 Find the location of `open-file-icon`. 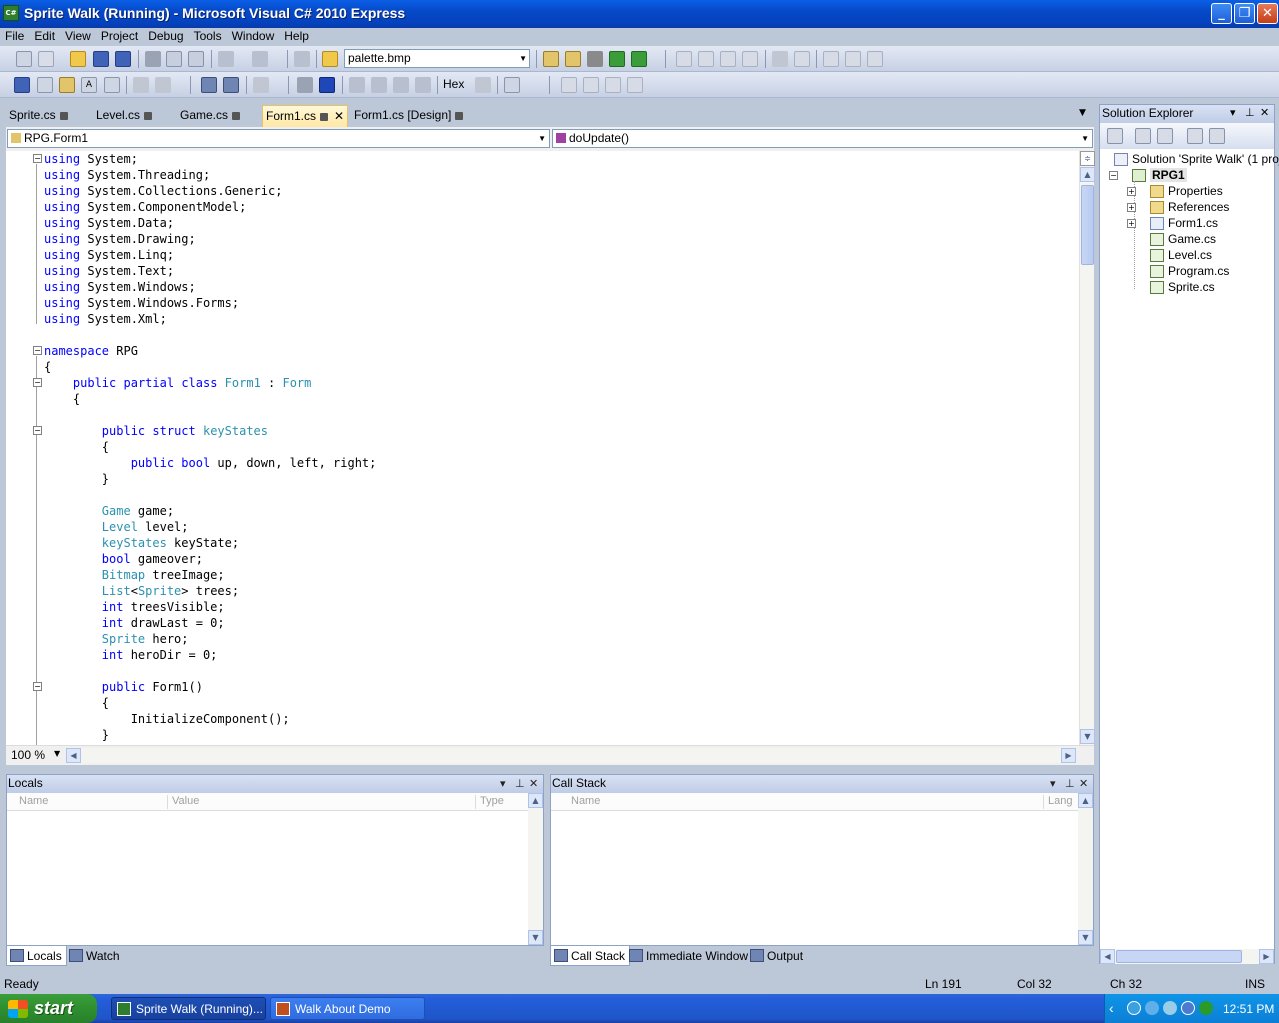

open-file-icon is located at coordinates (78, 59).